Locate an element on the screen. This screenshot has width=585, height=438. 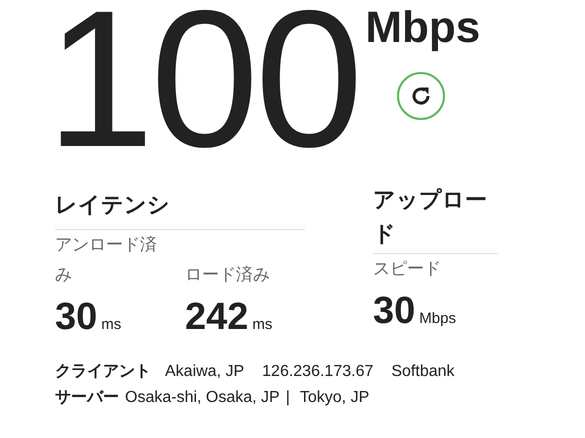
server-info: Osaka-shi, Osaka, JP is located at coordinates (202, 398).